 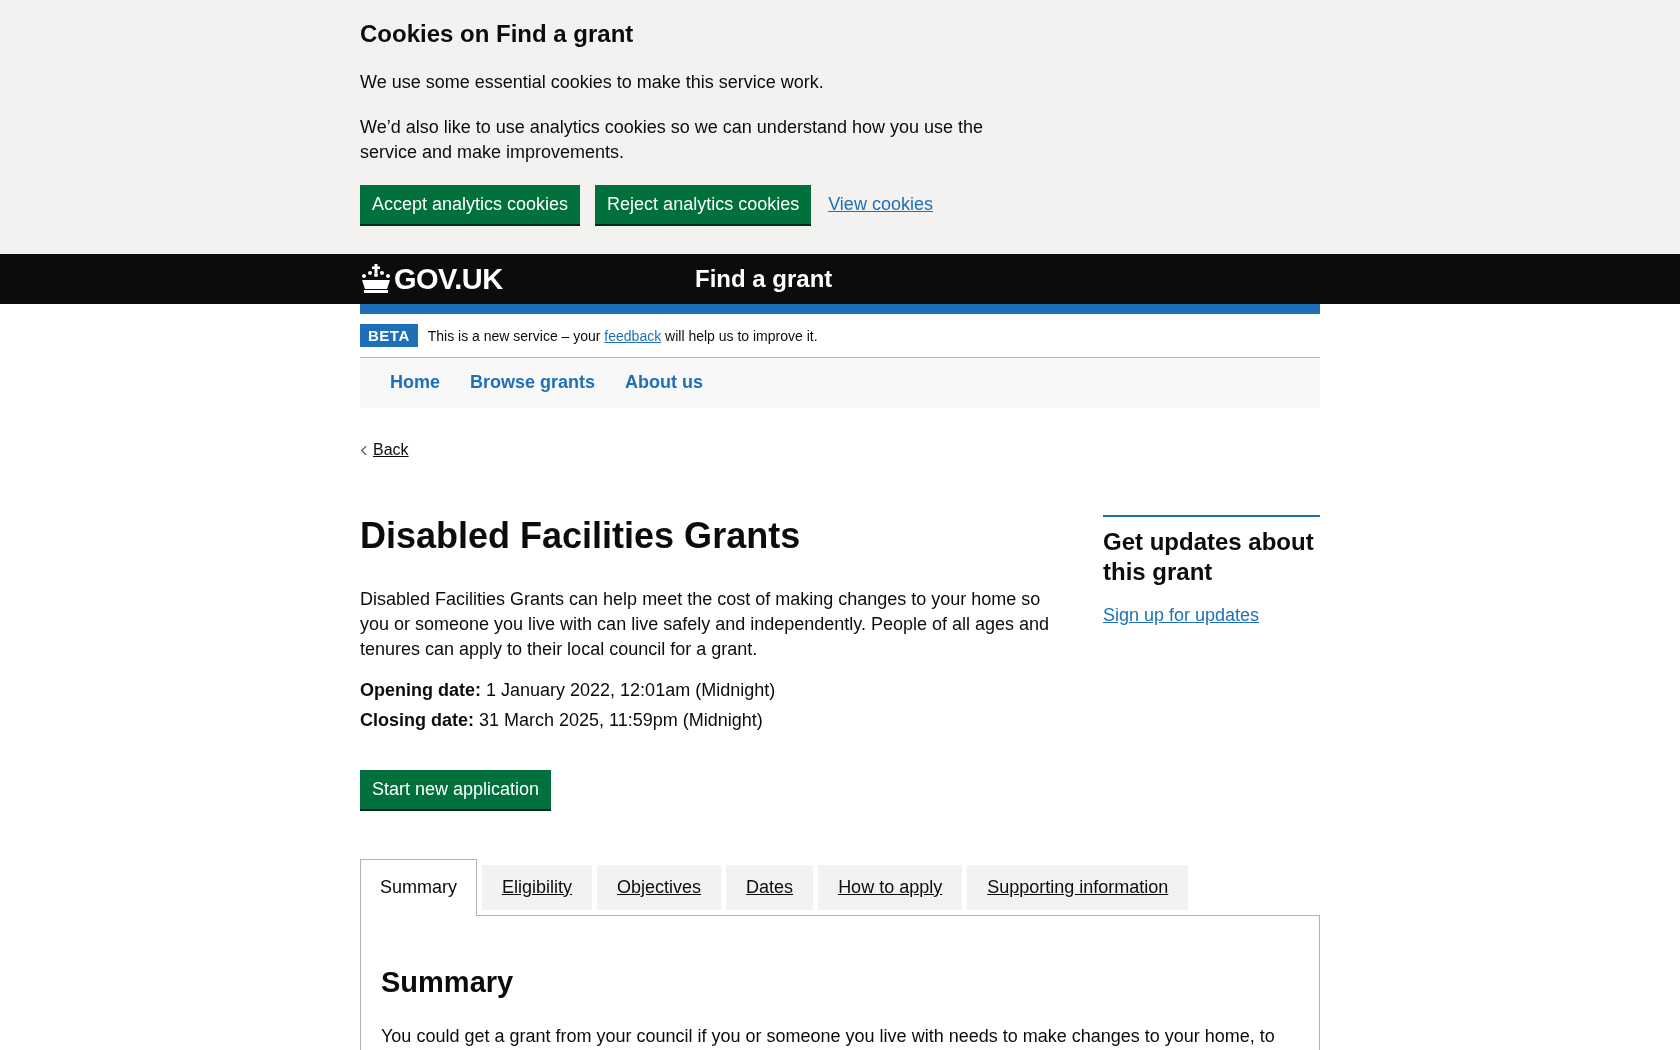 I want to click on service-name: Find a grant, so click(x=764, y=279).